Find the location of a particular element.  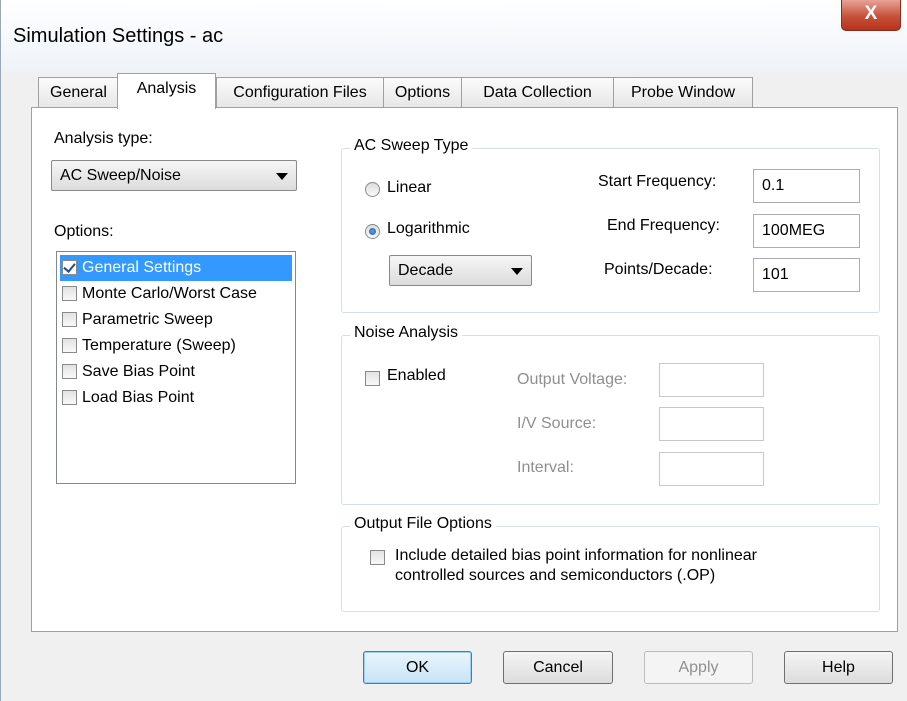

checkbox-temperature-sweep is located at coordinates (69, 345).